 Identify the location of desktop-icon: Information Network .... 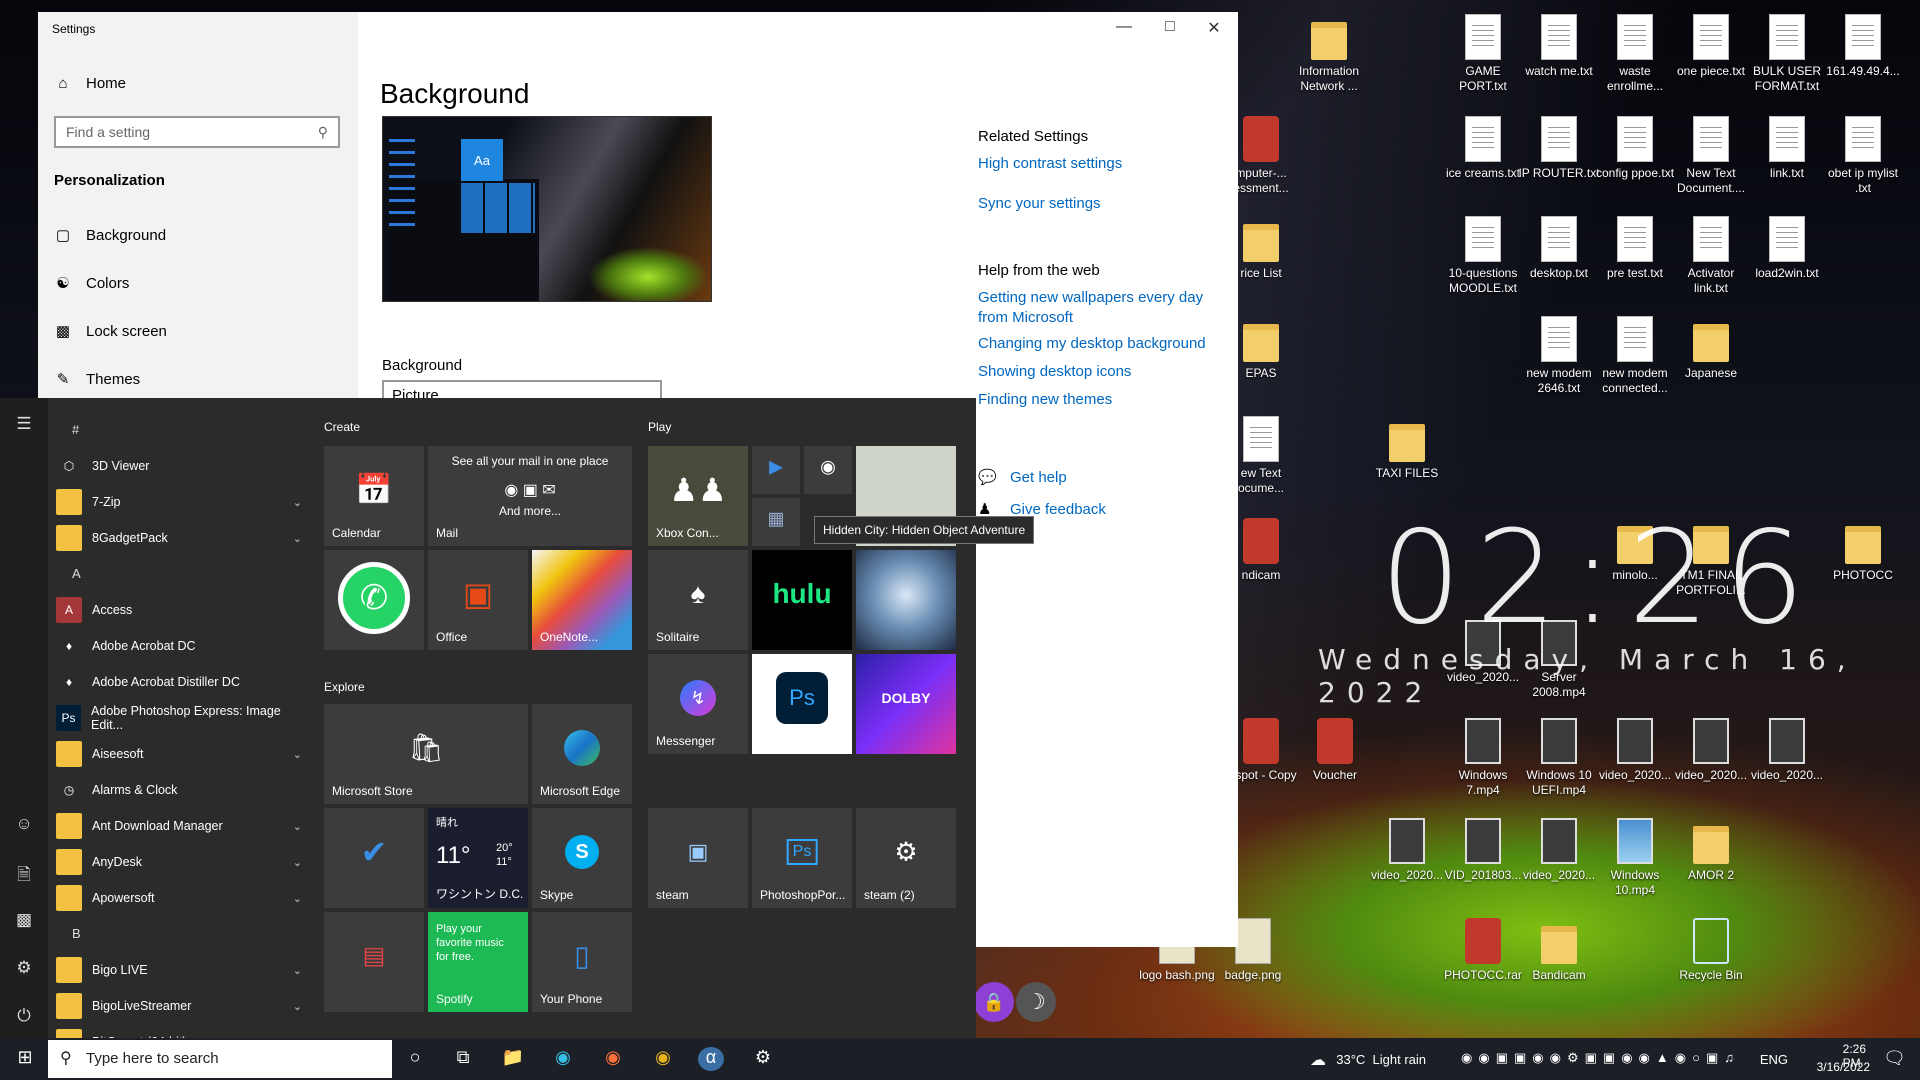
(1329, 54).